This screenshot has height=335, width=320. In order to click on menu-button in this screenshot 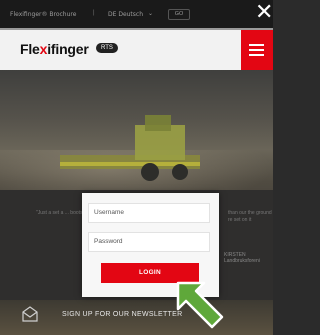, I will do `click(257, 50)`.